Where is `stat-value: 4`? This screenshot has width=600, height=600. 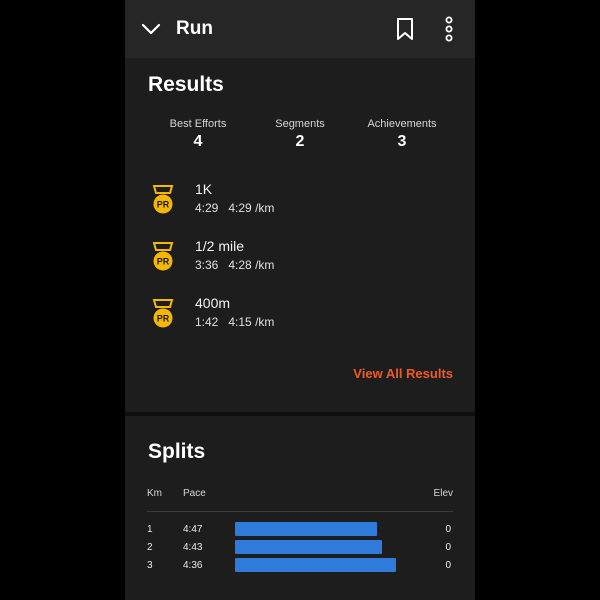
stat-value: 4 is located at coordinates (198, 141).